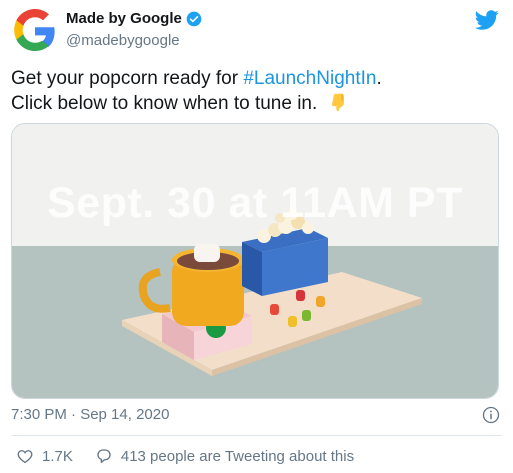  What do you see at coordinates (35, 31) in the screenshot?
I see `google-logo-avatar` at bounding box center [35, 31].